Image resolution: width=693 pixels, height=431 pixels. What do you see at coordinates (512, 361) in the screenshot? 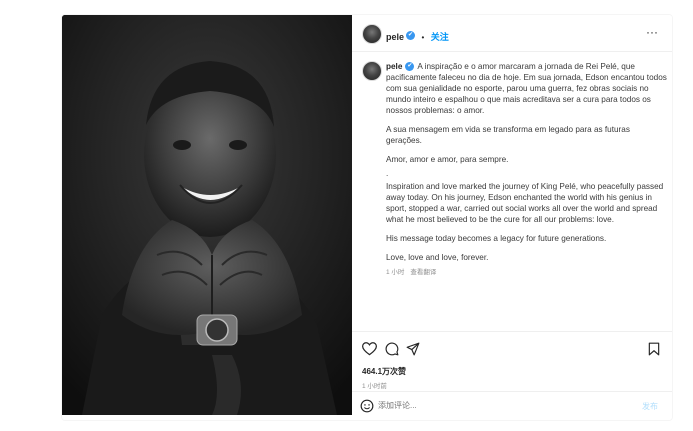
I see `action-bar: 464.1万次赞 1 小时前` at bounding box center [512, 361].